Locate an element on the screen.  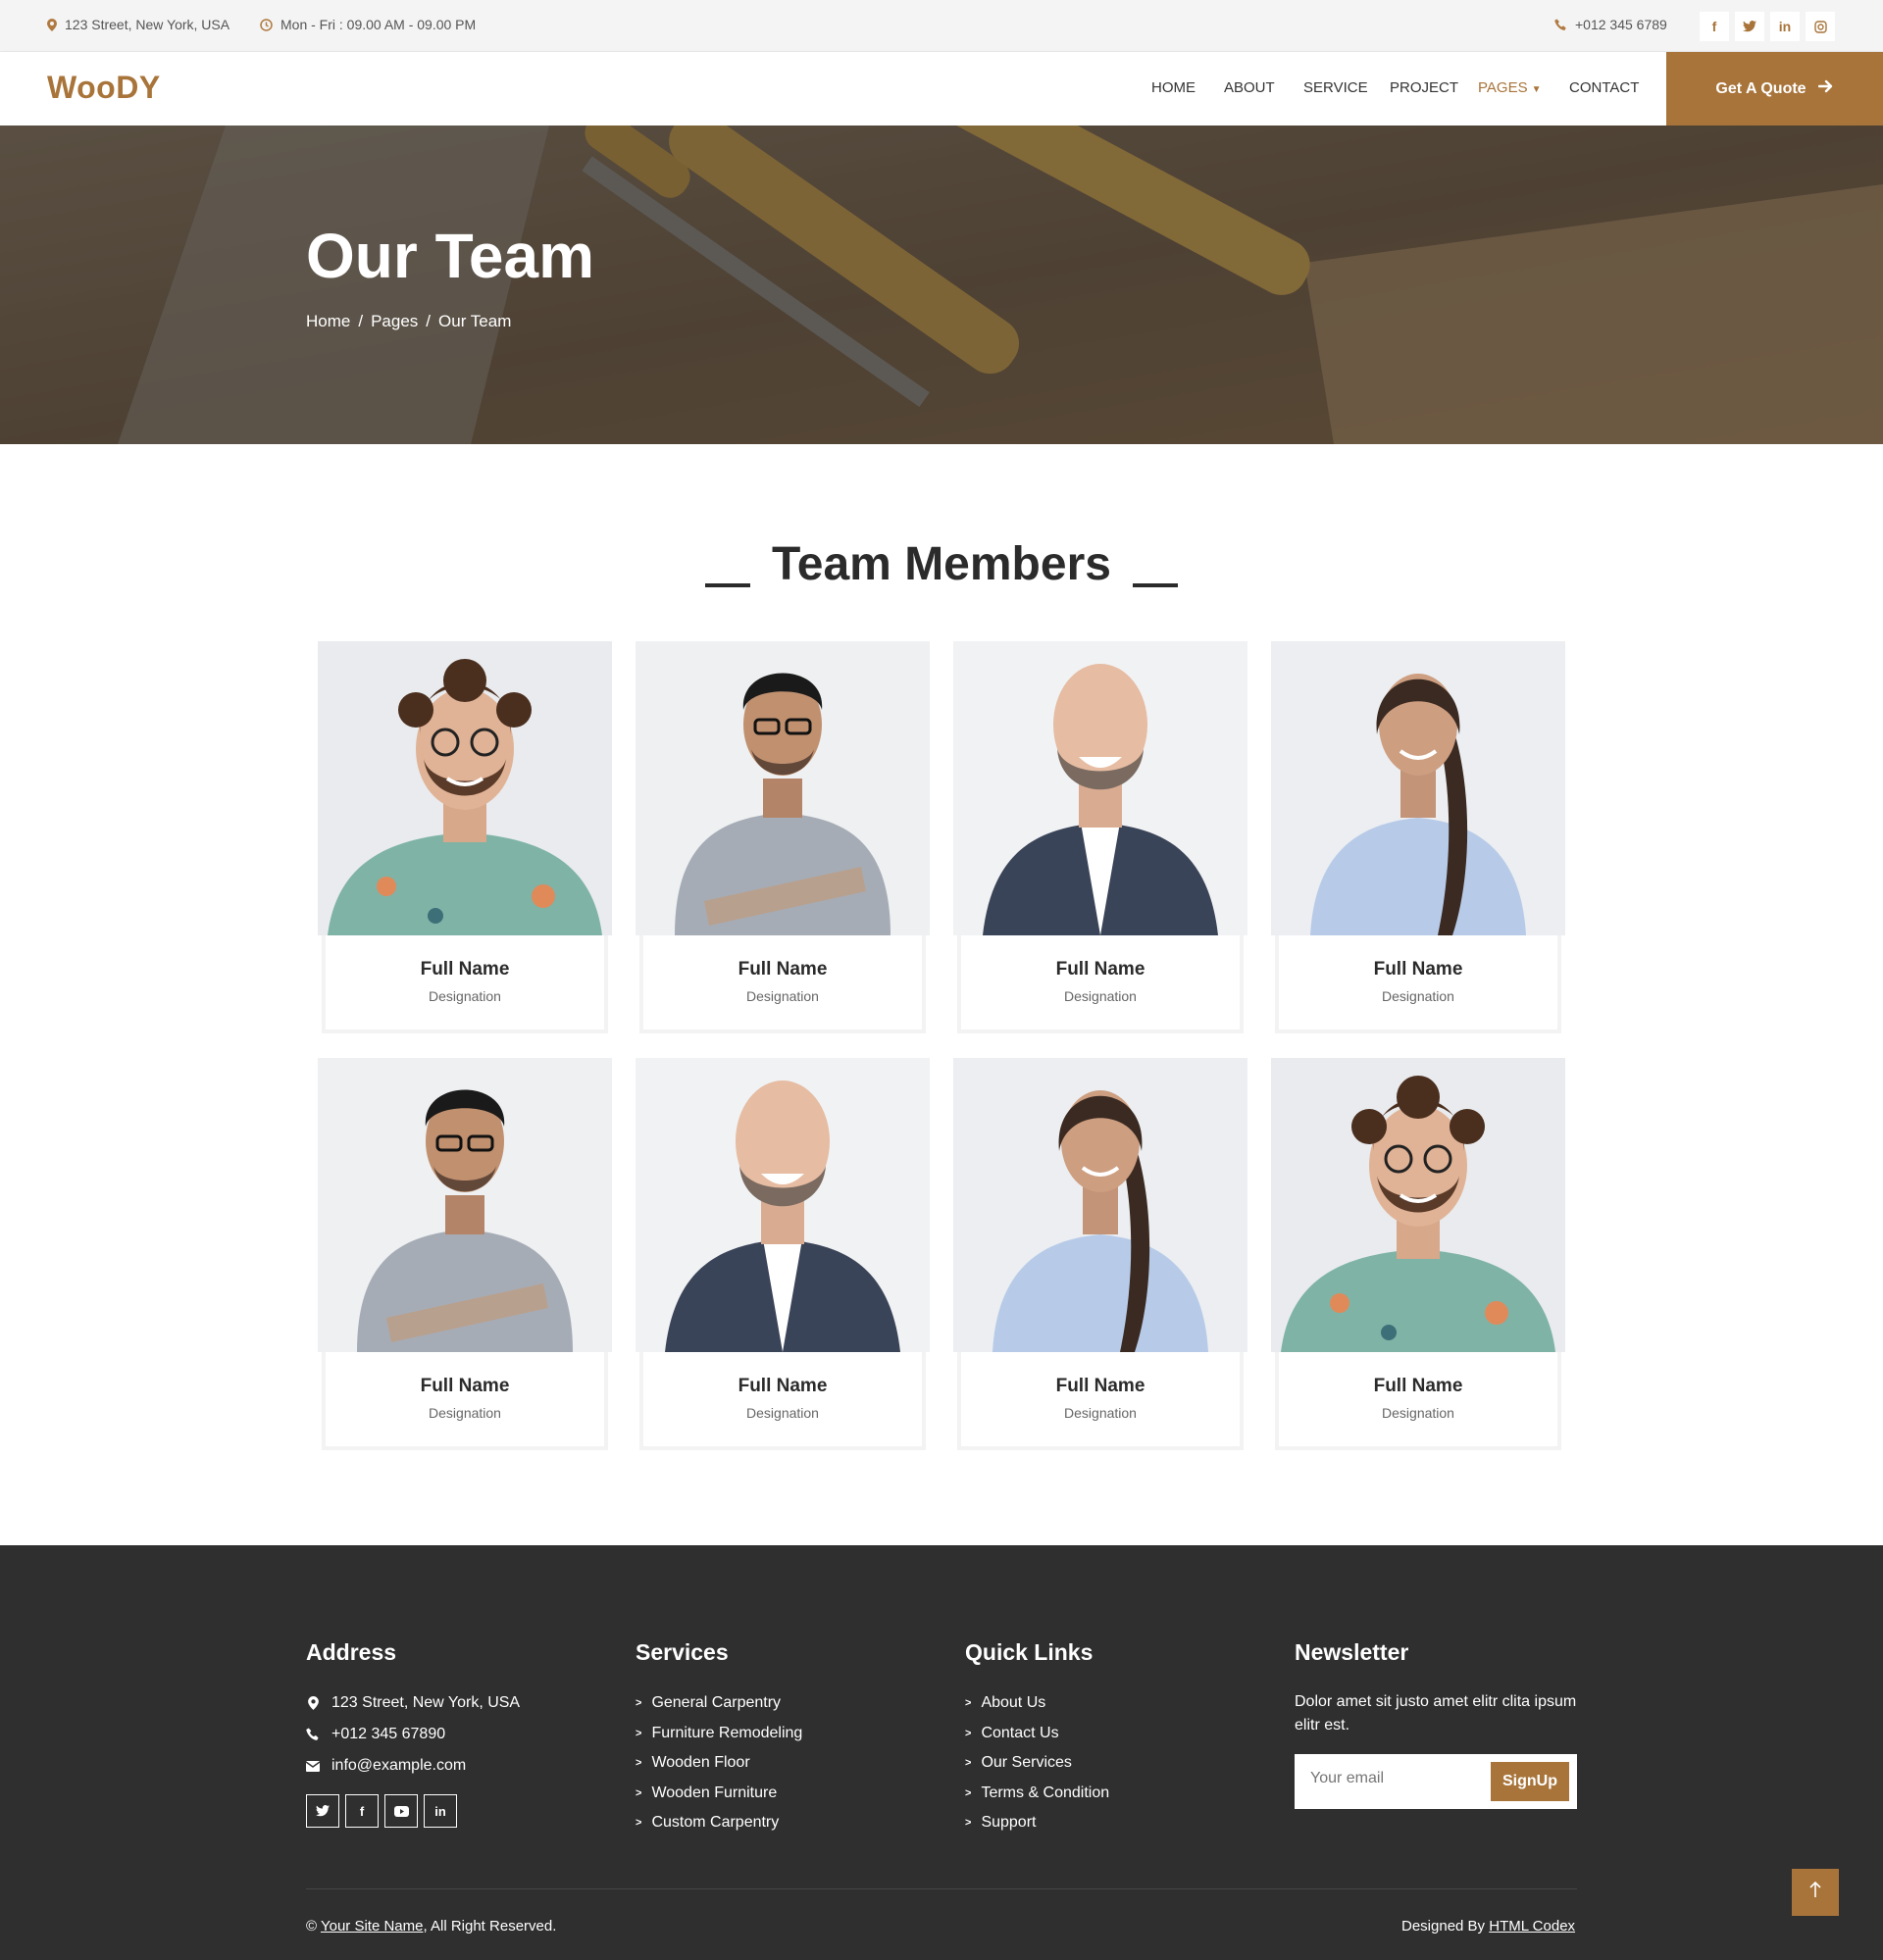
nav-service: SERVICE is located at coordinates (1335, 87).